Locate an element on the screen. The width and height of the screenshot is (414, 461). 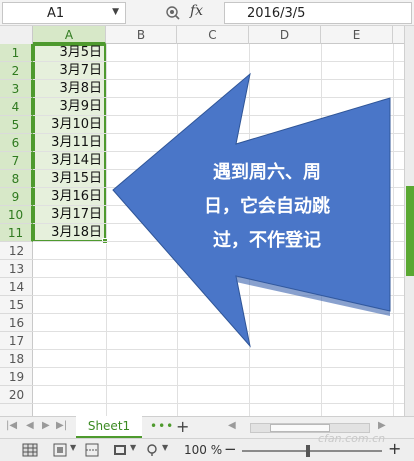
prev-sheet-icon: ◀ is located at coordinates (30, 425).